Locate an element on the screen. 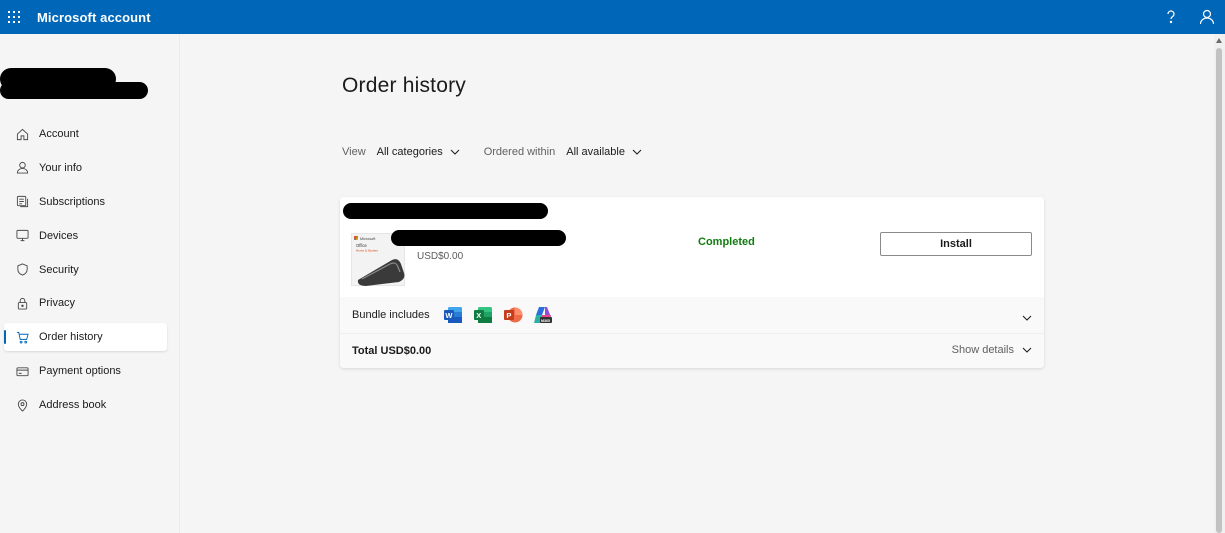 Image resolution: width=1225 pixels, height=533 pixels. show-details-label: Show details is located at coordinates (982, 350).